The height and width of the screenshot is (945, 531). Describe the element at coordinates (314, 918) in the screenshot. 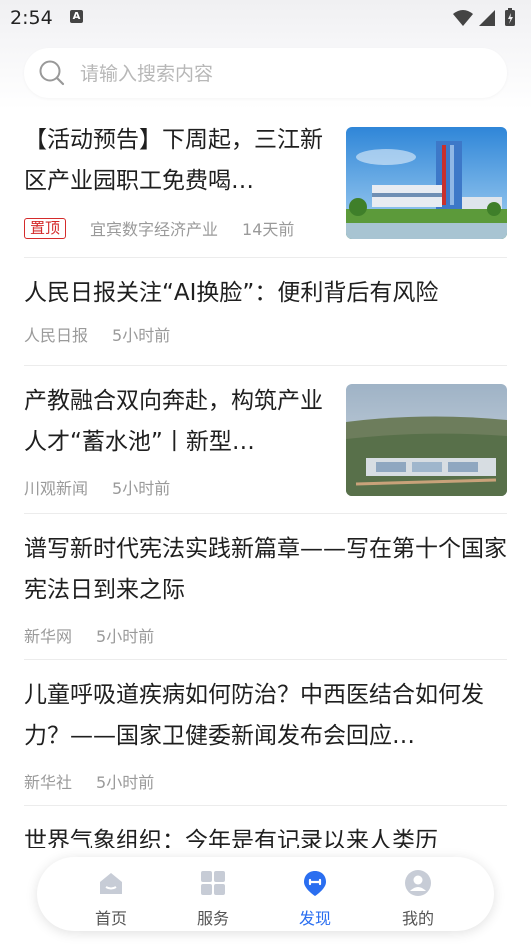

I see `tab-label: 发现` at that location.